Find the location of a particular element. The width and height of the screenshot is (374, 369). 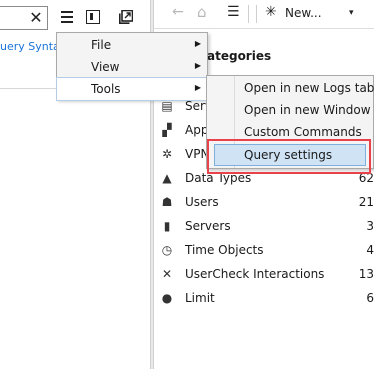

server-icon: ▤ is located at coordinates (167, 106).